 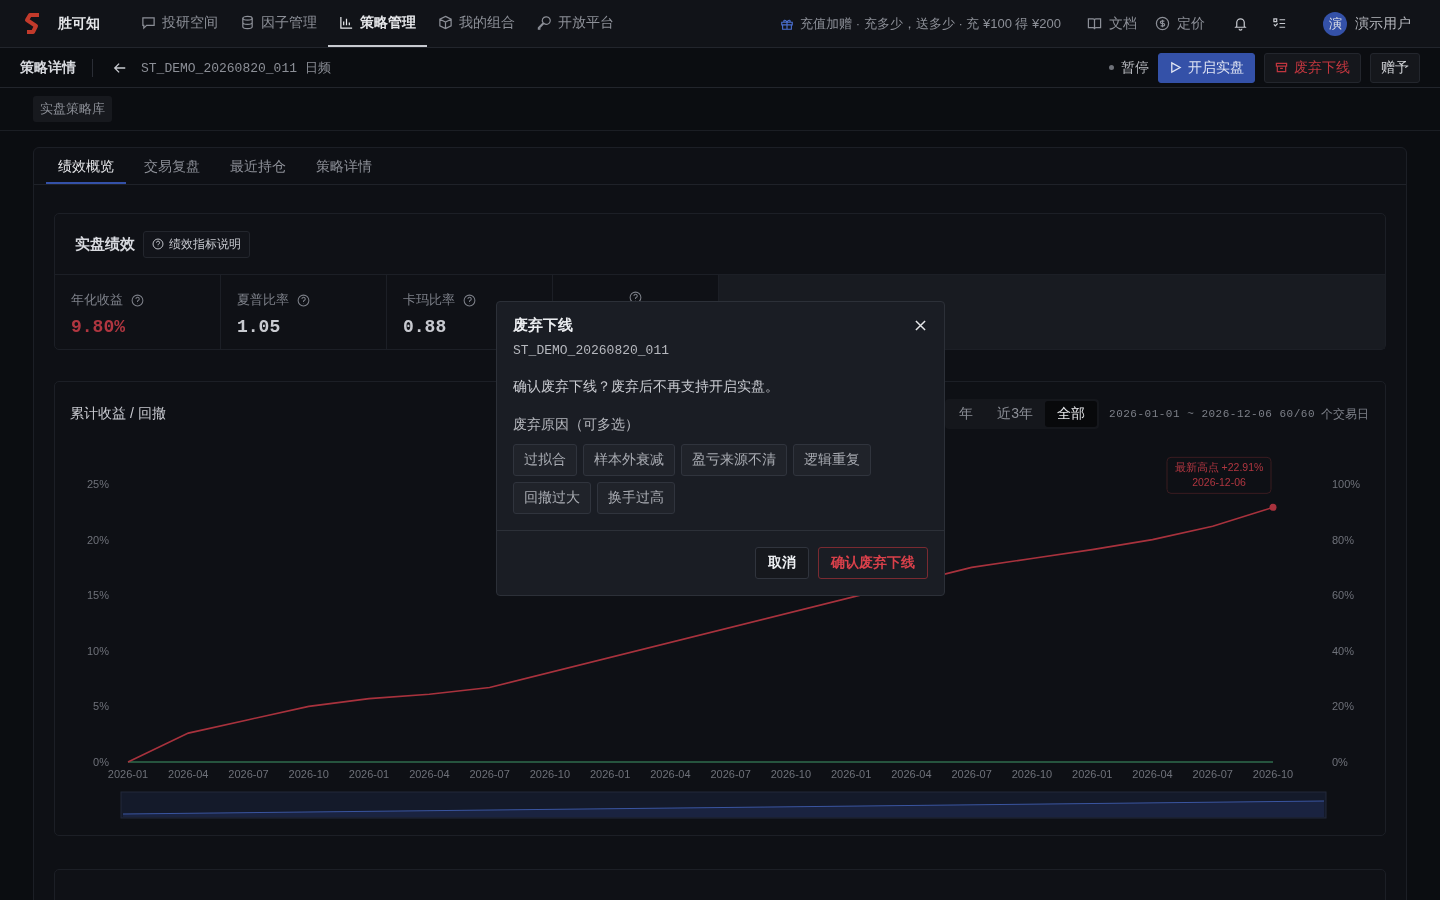 What do you see at coordinates (1273, 507) in the screenshot?
I see `latest-point-marker` at bounding box center [1273, 507].